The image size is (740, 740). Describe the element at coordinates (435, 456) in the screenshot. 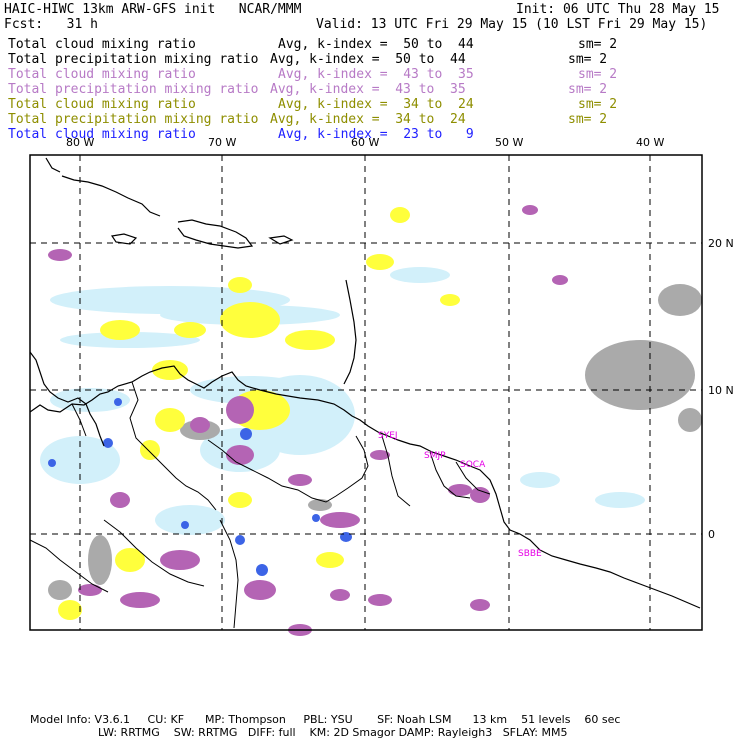

I see `station-label: SMJP` at that location.